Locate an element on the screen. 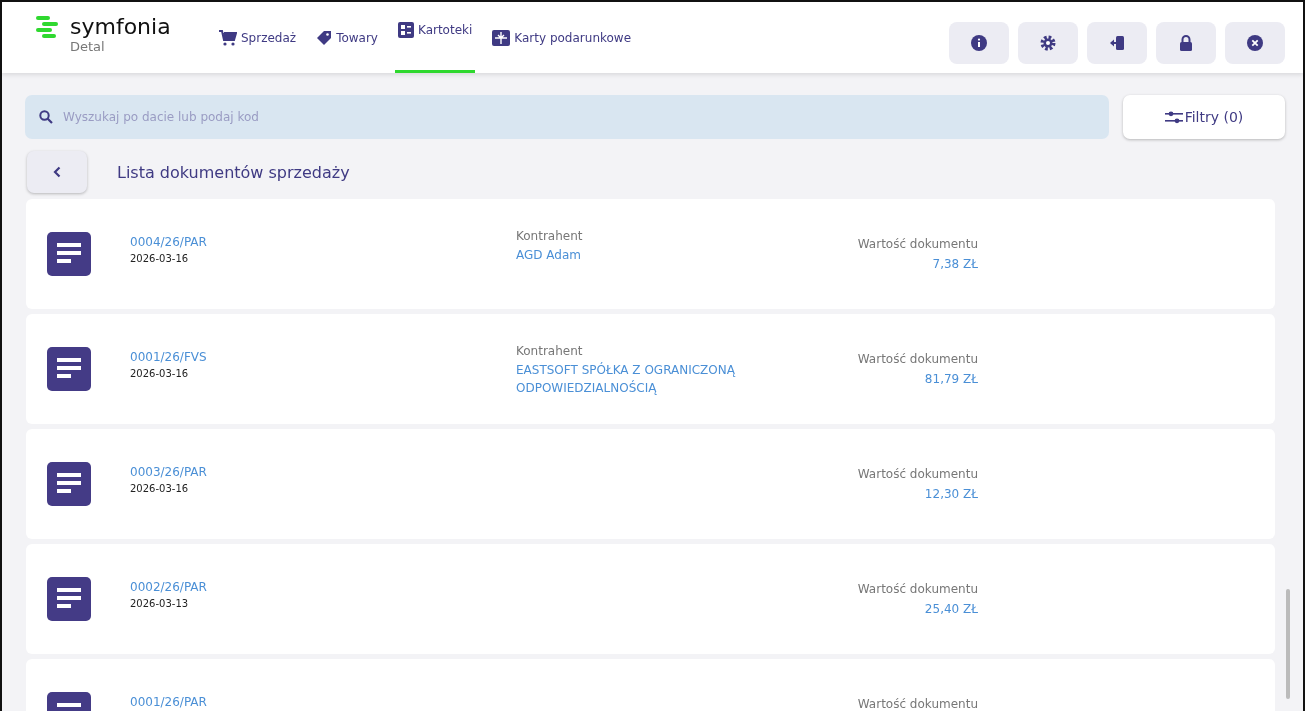 This screenshot has height=711, width=1305. cart-icon is located at coordinates (228, 38).